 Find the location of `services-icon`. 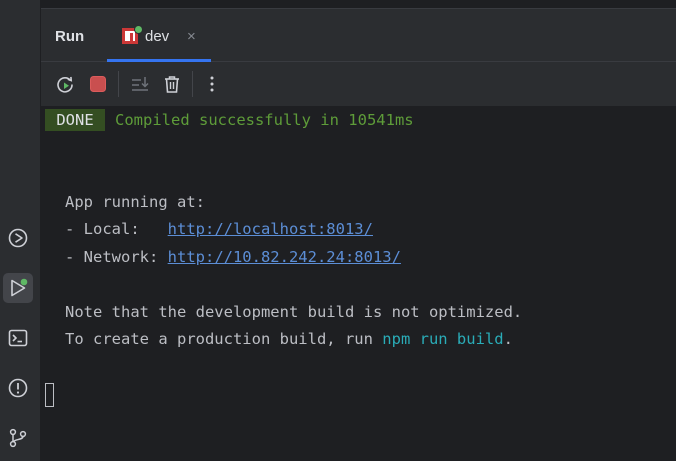

services-icon is located at coordinates (18, 238).